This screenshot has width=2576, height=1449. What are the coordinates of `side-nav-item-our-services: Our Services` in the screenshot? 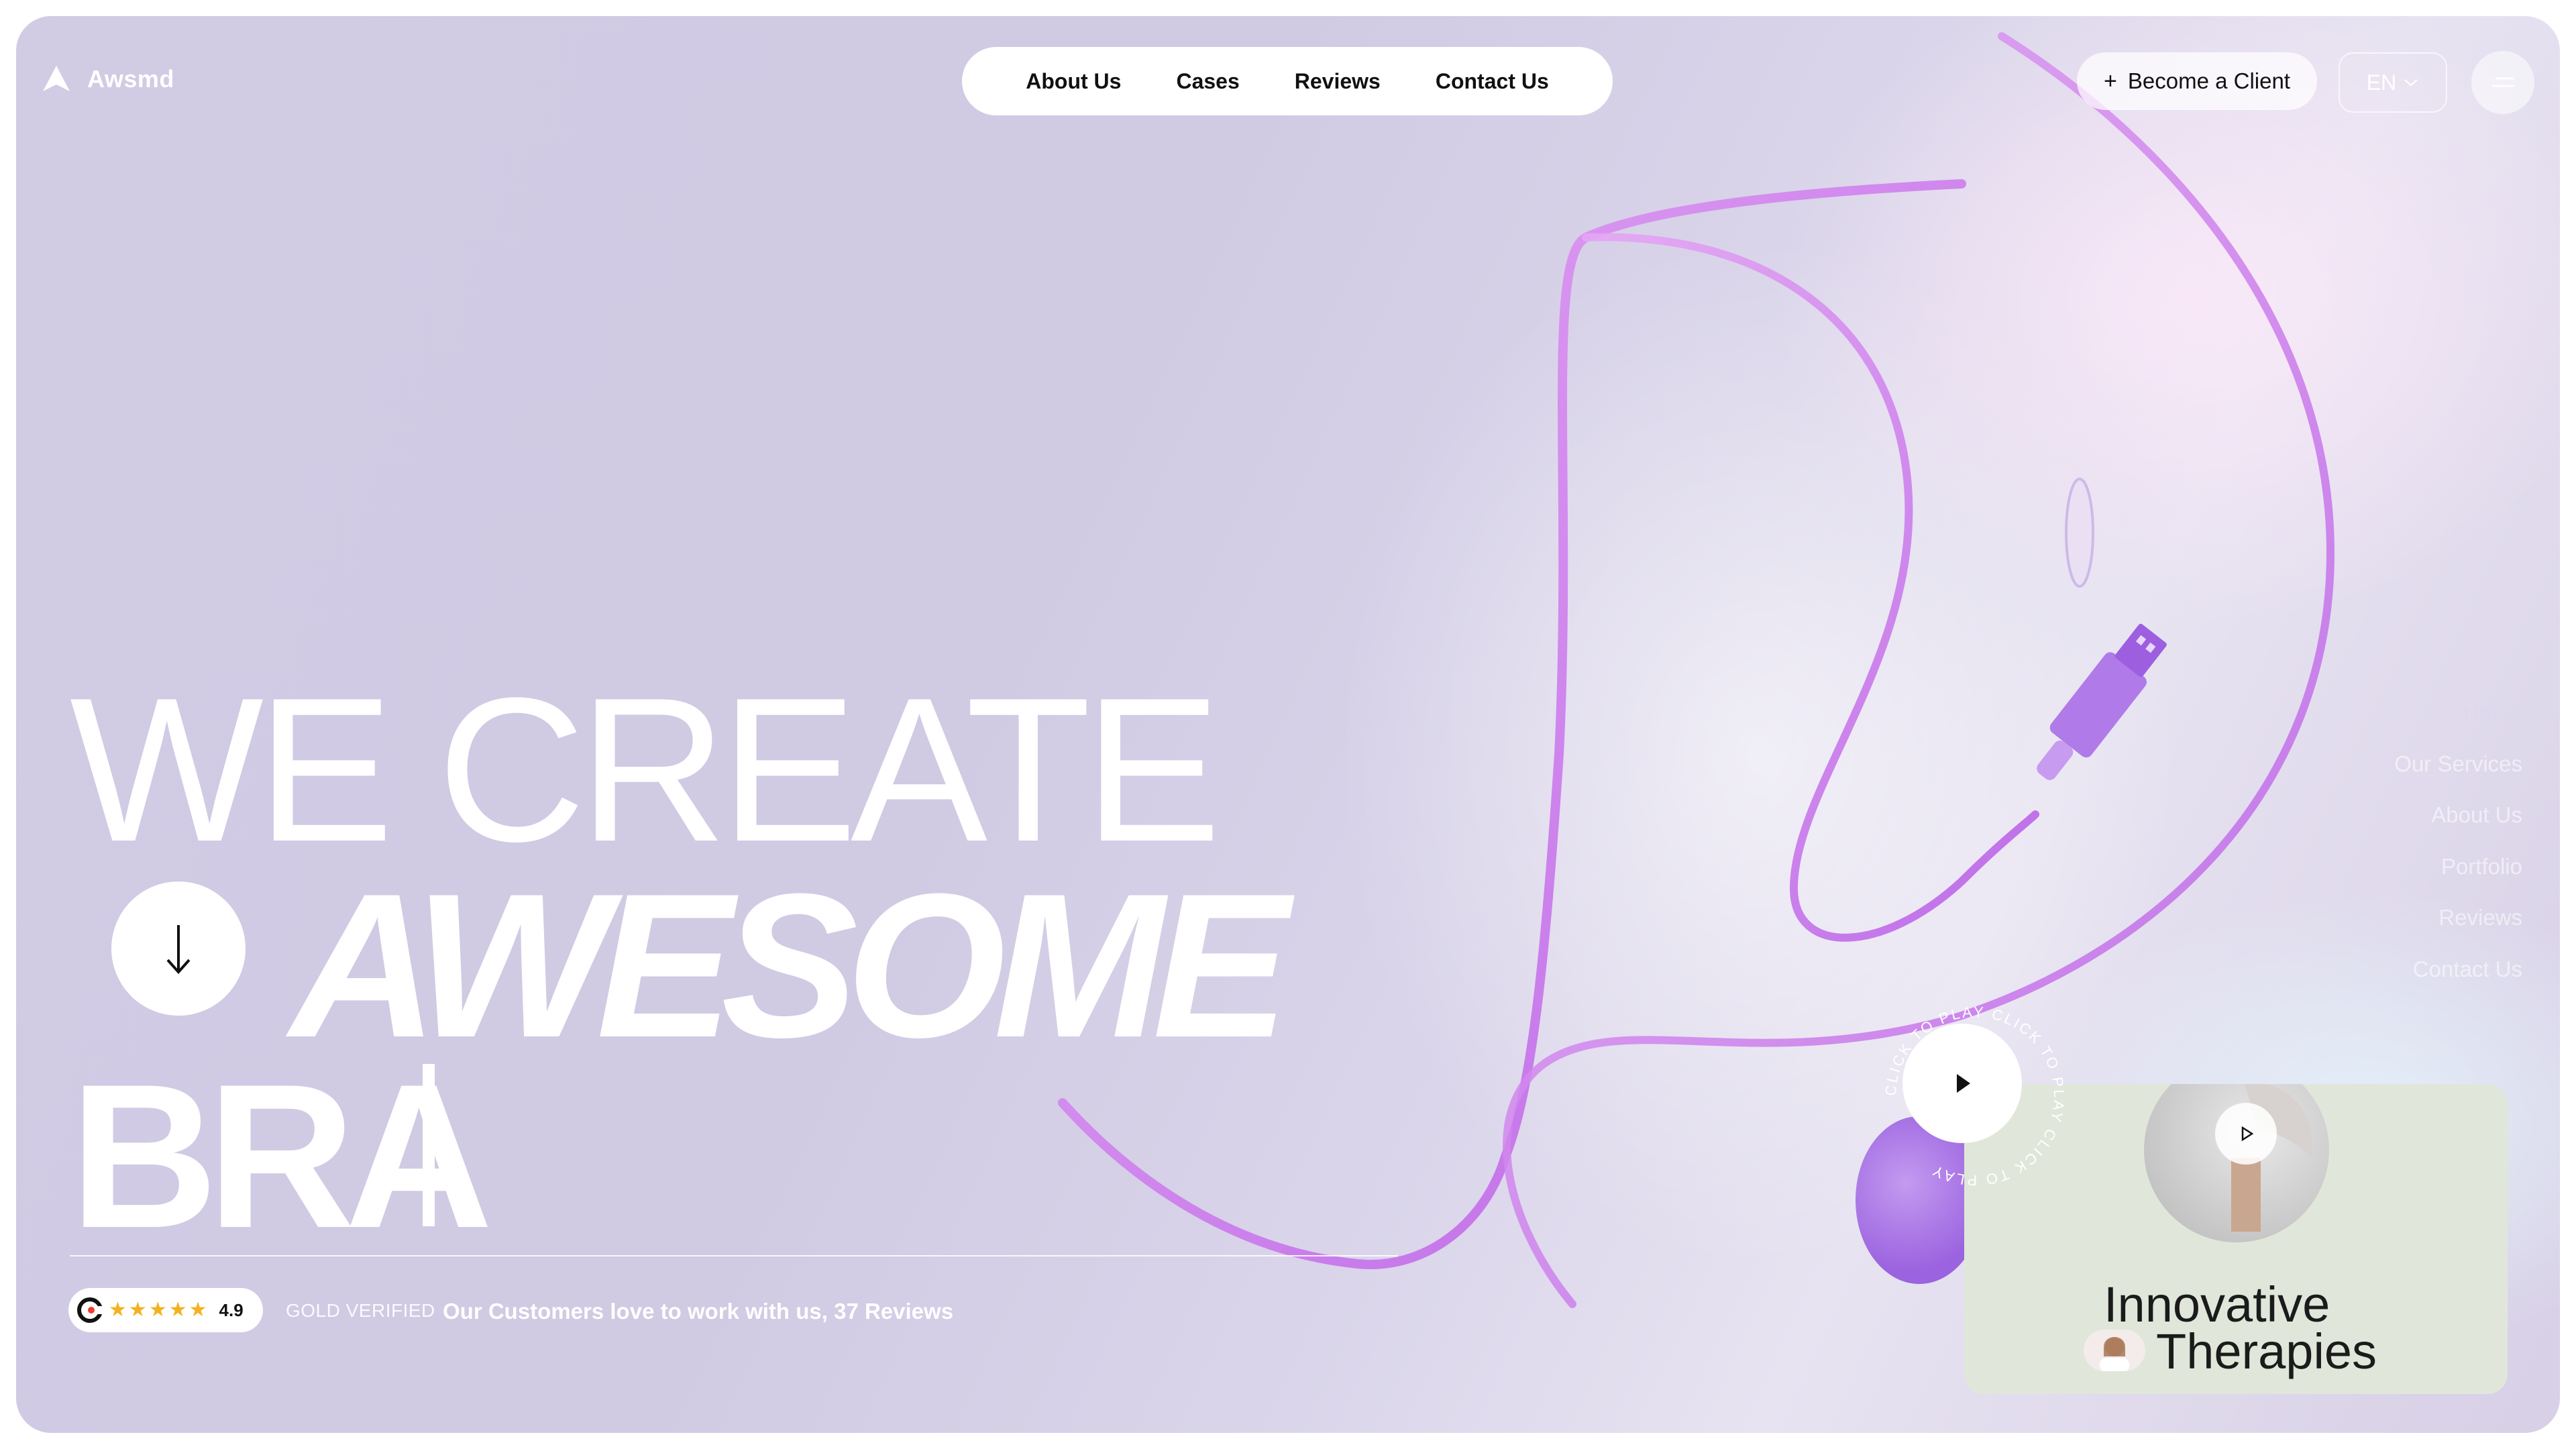 It's located at (2423, 764).